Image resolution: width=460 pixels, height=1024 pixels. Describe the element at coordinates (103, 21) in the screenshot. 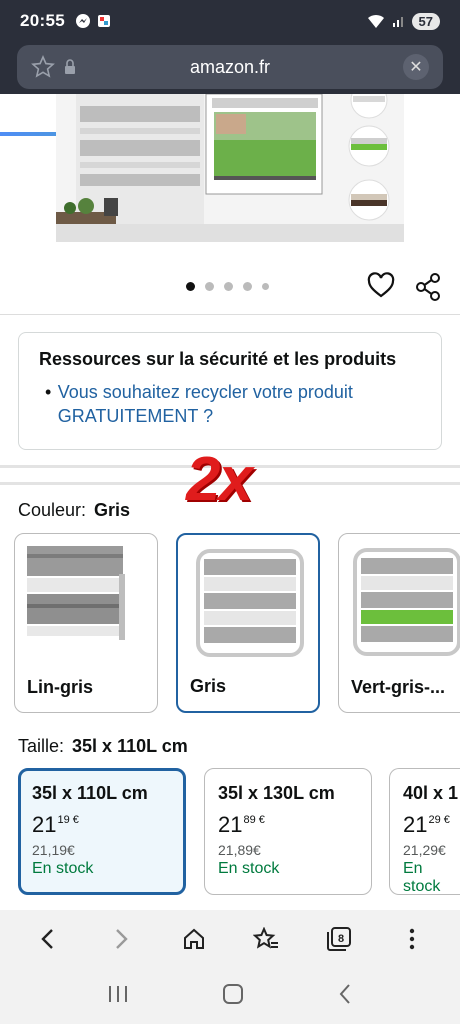

I see `app-notification-icon` at that location.